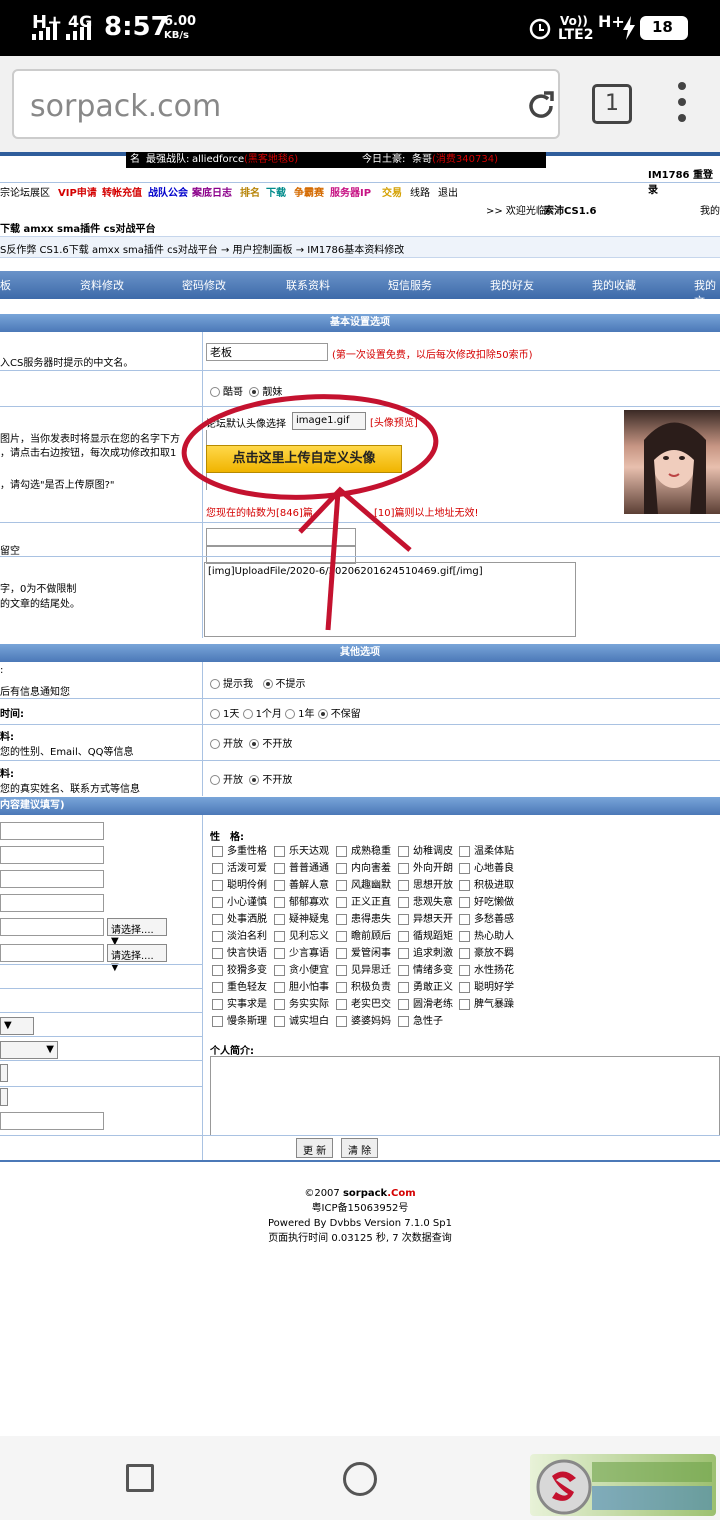 This screenshot has height=1520, width=720. What do you see at coordinates (215, 780) in the screenshot?
I see `real-open-radio` at bounding box center [215, 780].